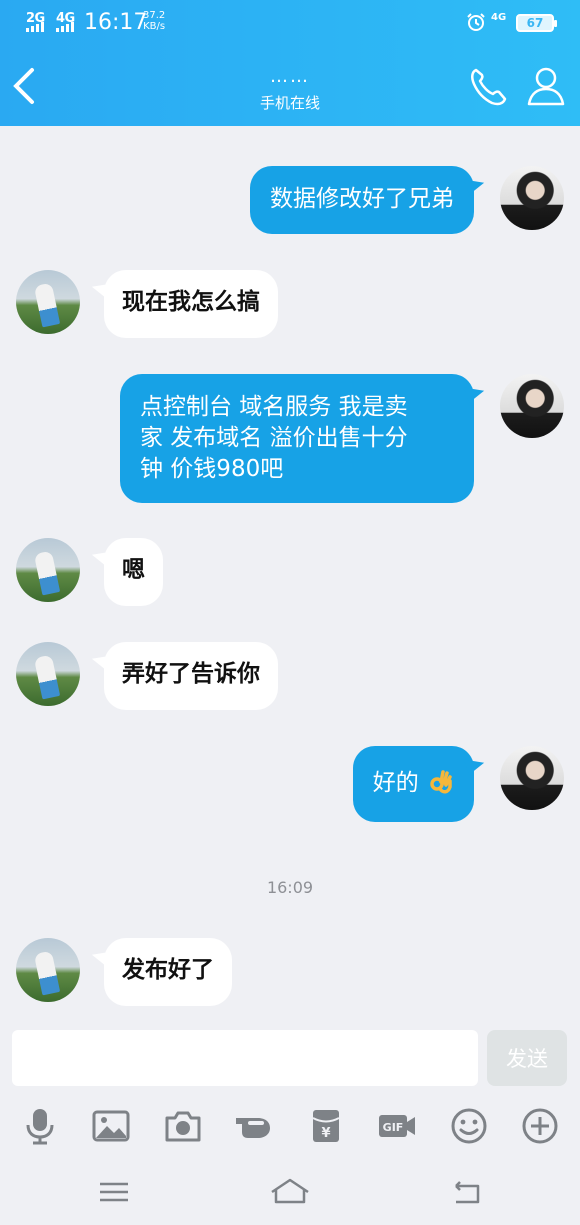  What do you see at coordinates (441, 782) in the screenshot?
I see `ok-hand-icon` at bounding box center [441, 782].